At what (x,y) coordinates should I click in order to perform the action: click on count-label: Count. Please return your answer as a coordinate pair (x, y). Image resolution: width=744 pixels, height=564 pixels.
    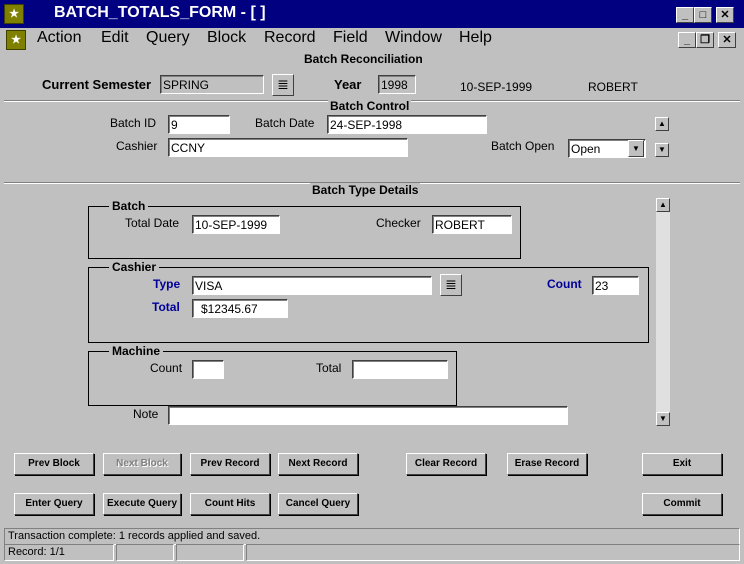
    Looking at the image, I should click on (564, 284).